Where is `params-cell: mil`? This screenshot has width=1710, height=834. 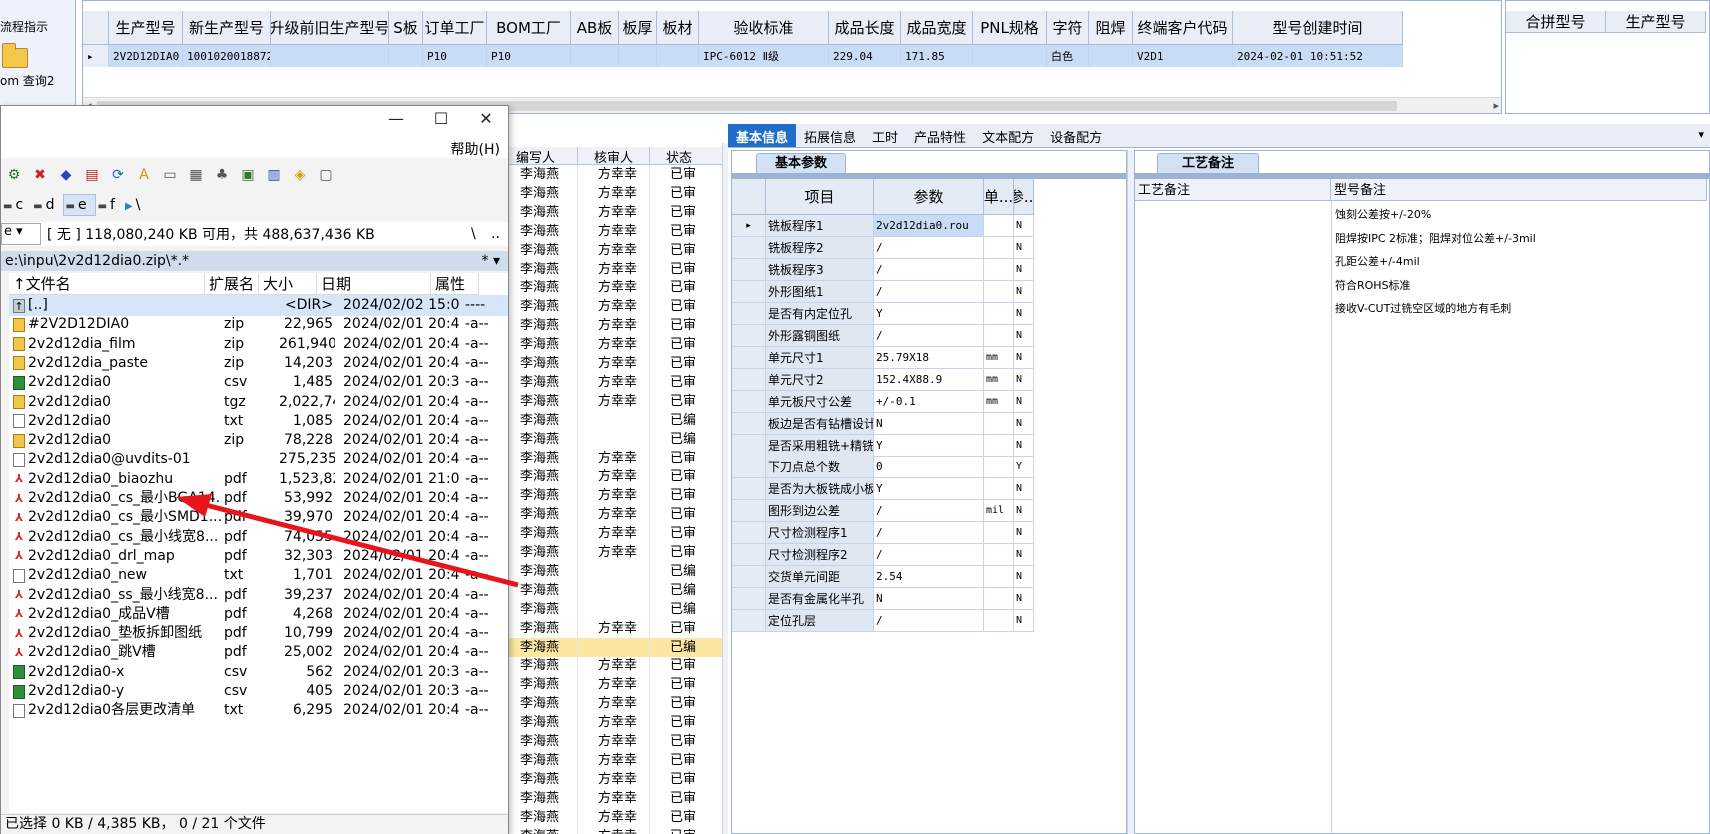
params-cell: mil is located at coordinates (999, 511).